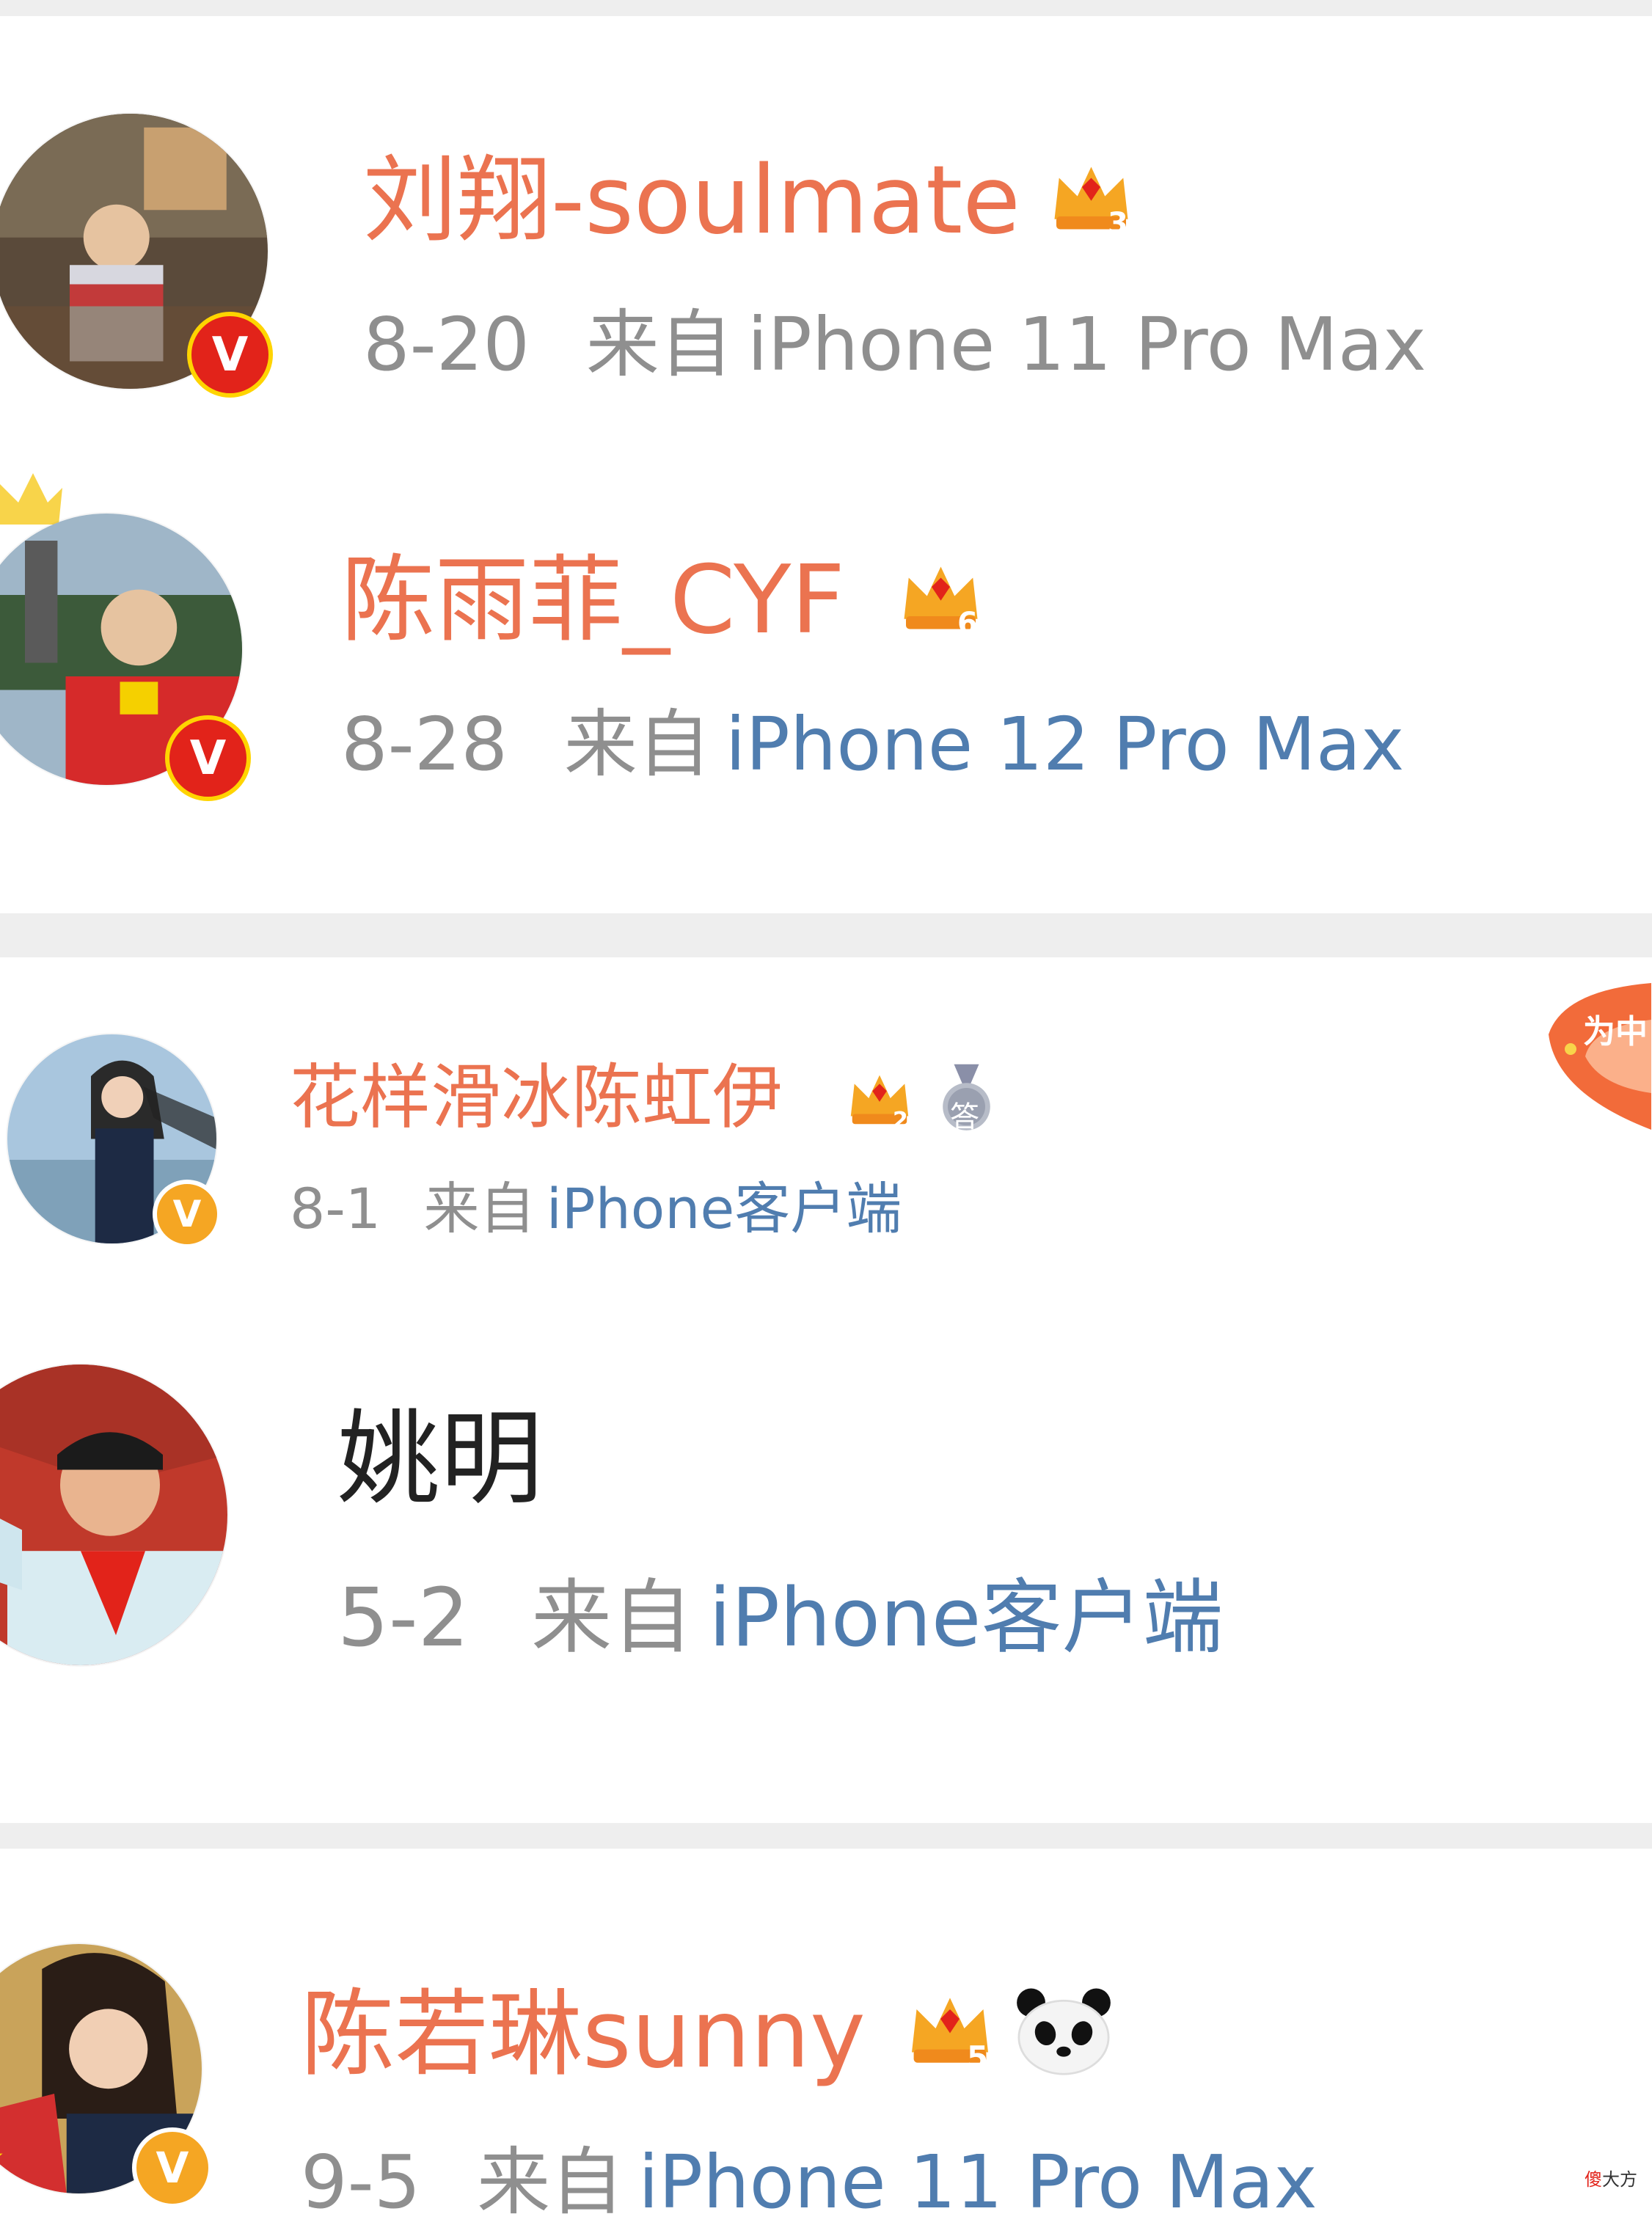  I want to click on crown-level-number: 3, so click(1118, 224).